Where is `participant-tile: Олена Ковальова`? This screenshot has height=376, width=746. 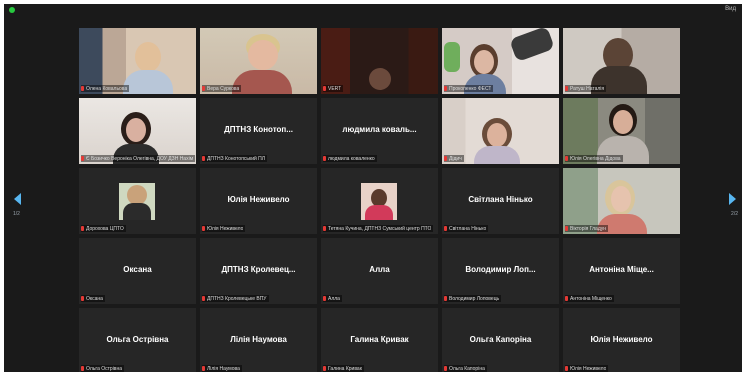 participant-tile: Олена Ковальова is located at coordinates (137, 61).